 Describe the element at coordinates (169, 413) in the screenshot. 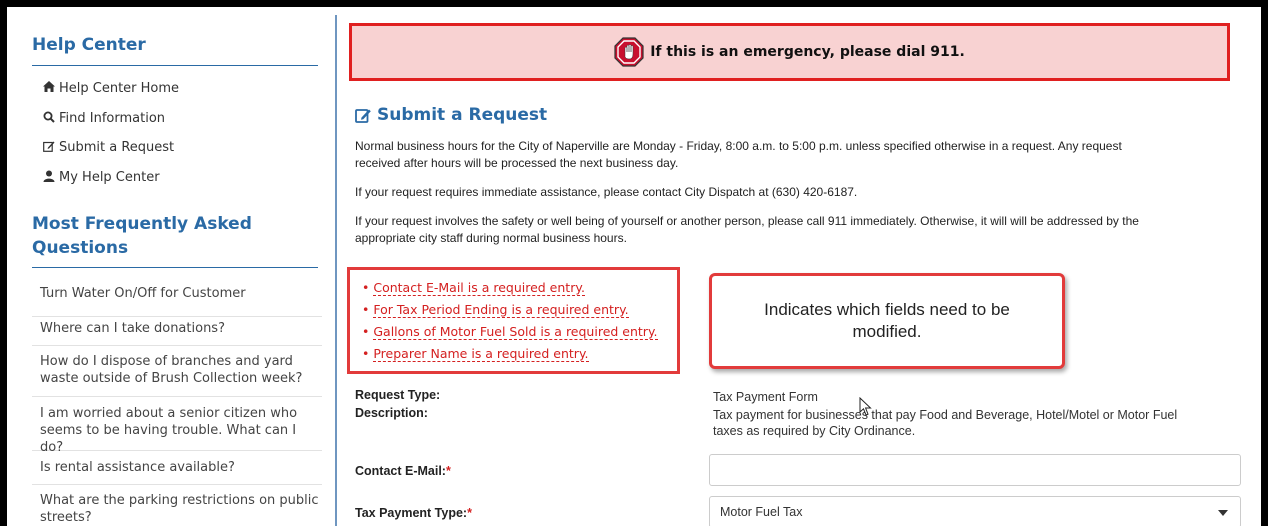

I see `faq-item-text: I am worried about a senior citizen who` at that location.